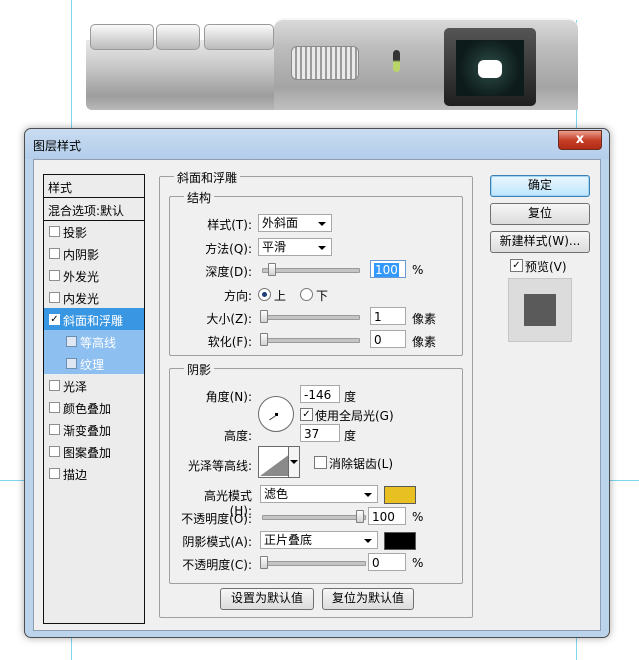  I want to click on style-label: 样式(T):, so click(229, 225).